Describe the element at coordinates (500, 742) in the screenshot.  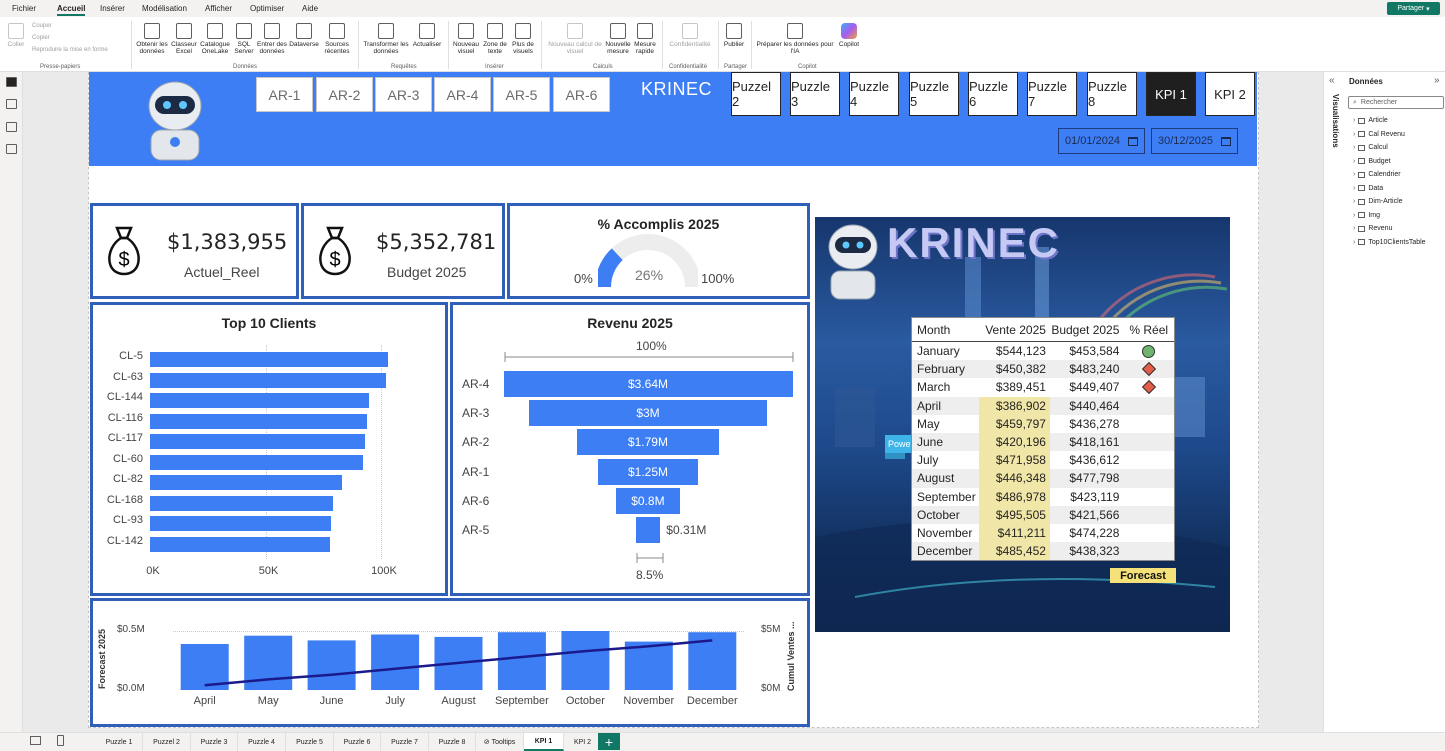
I see `page-tab: ⊘ Tooltips` at that location.